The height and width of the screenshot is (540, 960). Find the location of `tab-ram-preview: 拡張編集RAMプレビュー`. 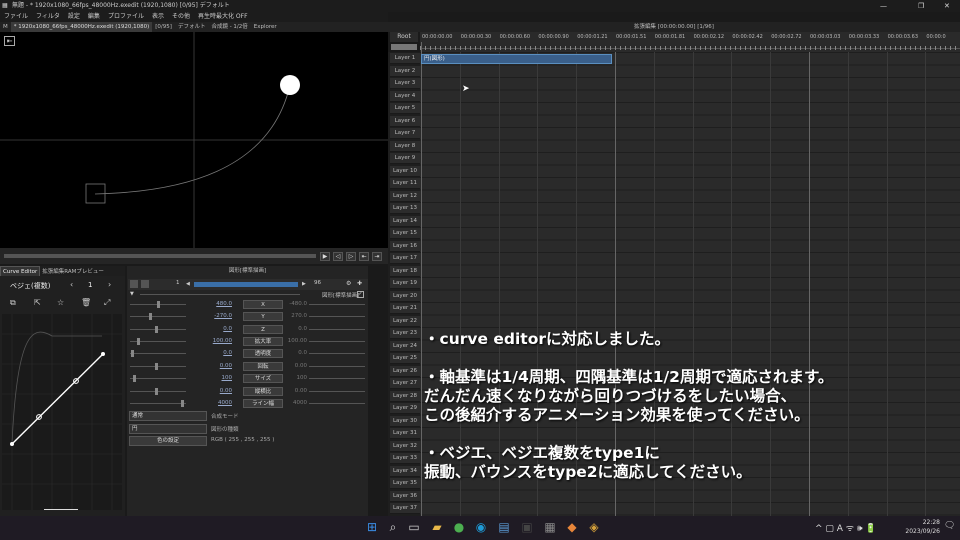

tab-ram-preview: 拡張編集RAMプレビュー is located at coordinates (73, 271).